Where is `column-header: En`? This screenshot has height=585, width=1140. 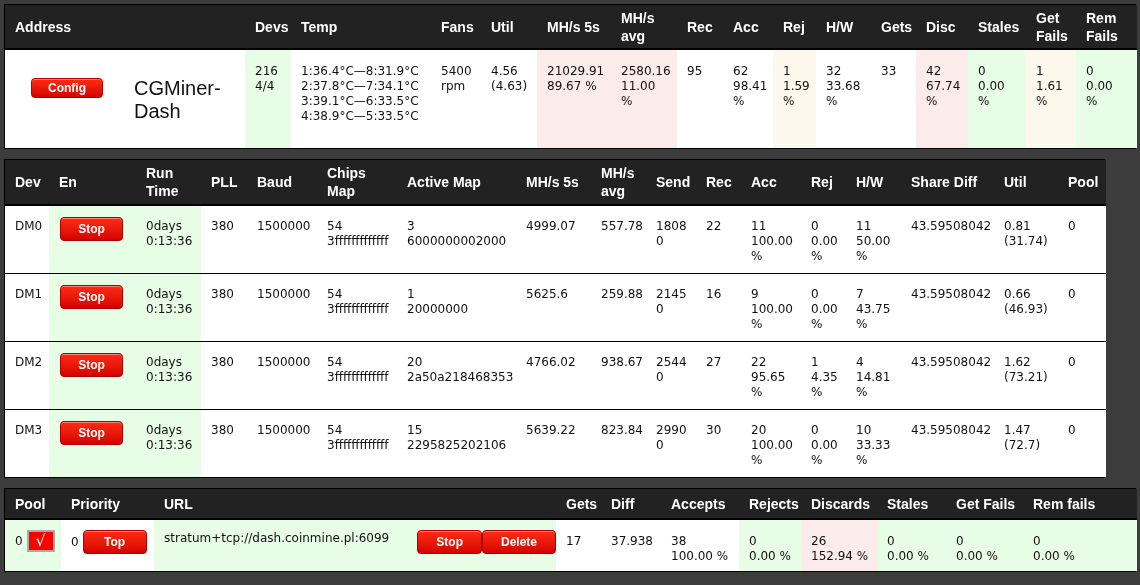
column-header: En is located at coordinates (92, 182).